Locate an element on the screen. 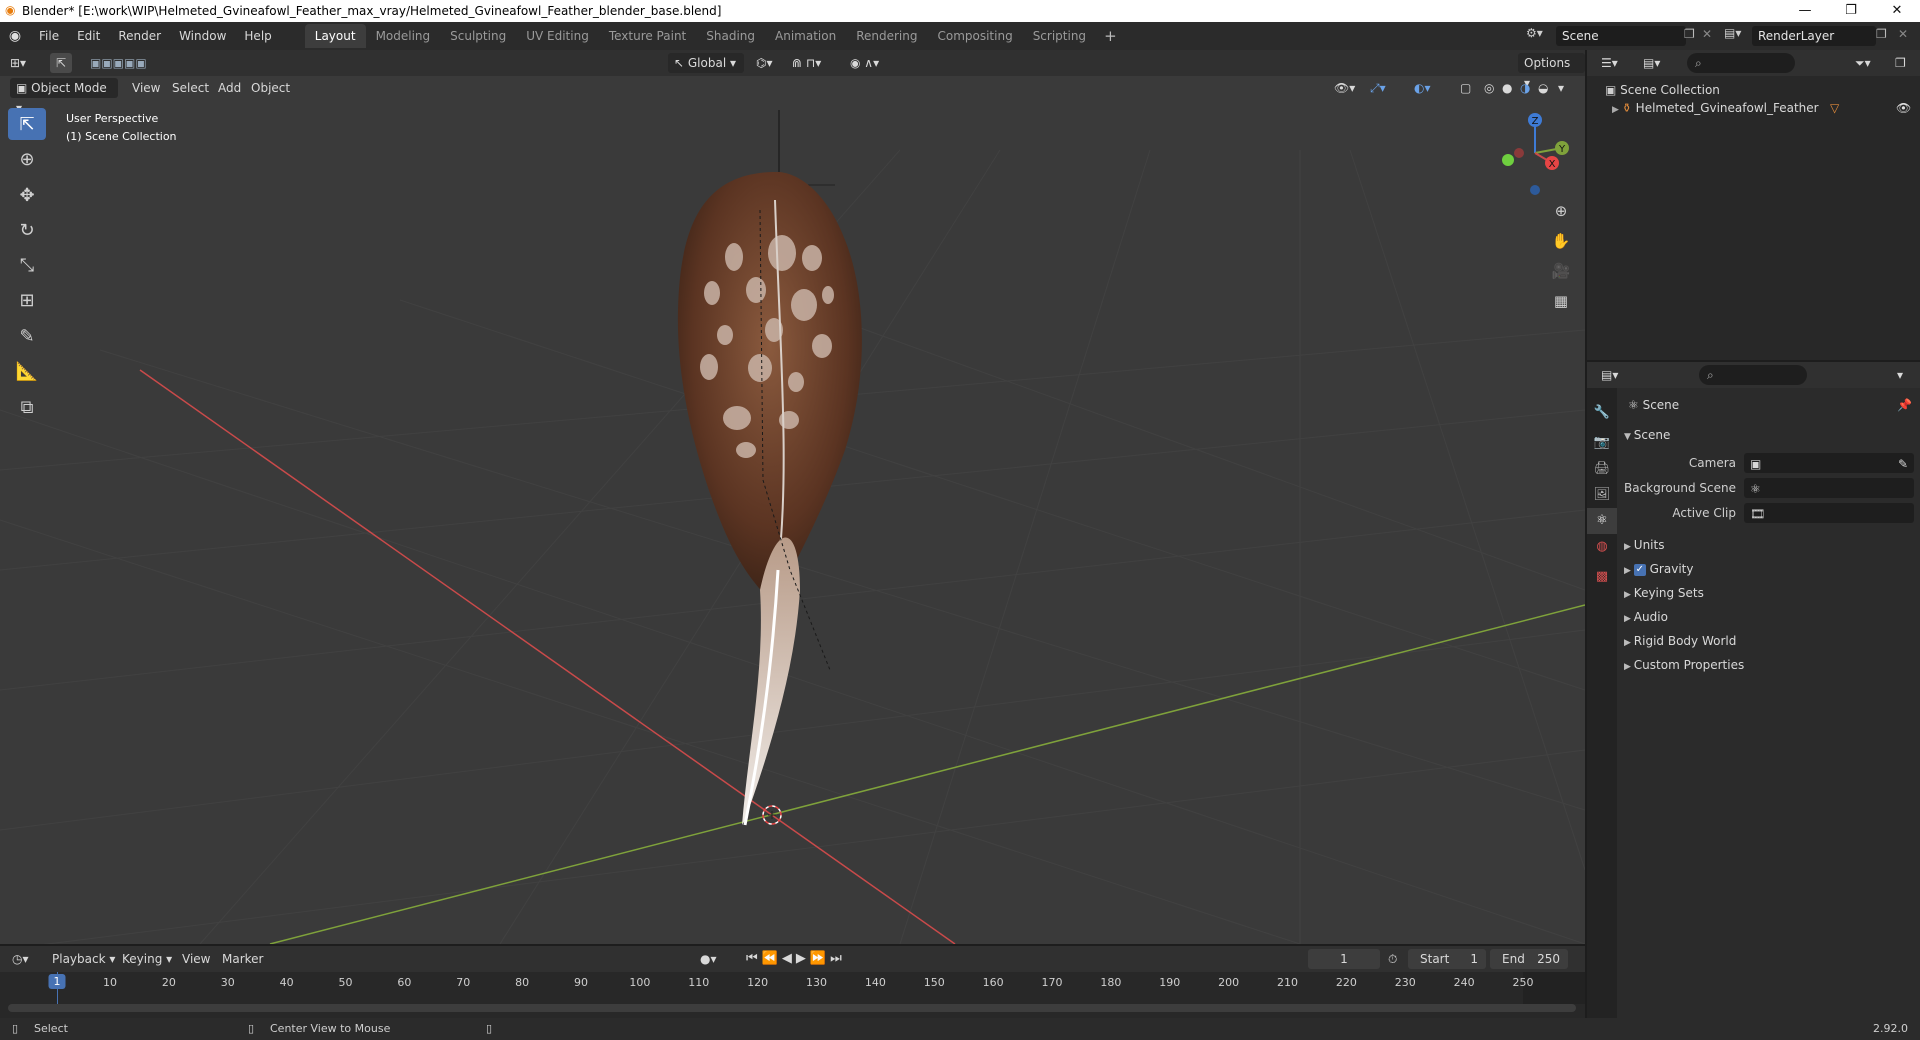 Image resolution: width=1920 pixels, height=1040 pixels. menu-file: File is located at coordinates (49, 36).